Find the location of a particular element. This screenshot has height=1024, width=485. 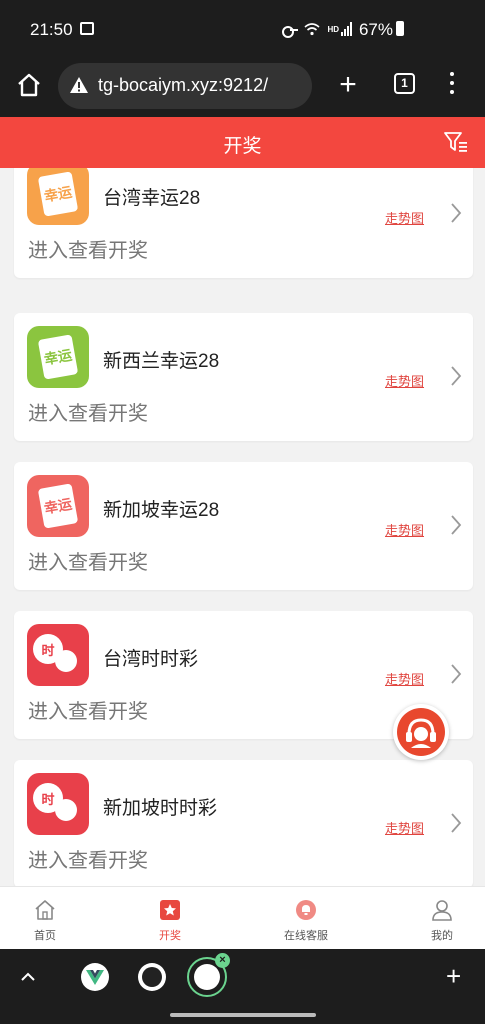

wifi-icon is located at coordinates (312, 29).